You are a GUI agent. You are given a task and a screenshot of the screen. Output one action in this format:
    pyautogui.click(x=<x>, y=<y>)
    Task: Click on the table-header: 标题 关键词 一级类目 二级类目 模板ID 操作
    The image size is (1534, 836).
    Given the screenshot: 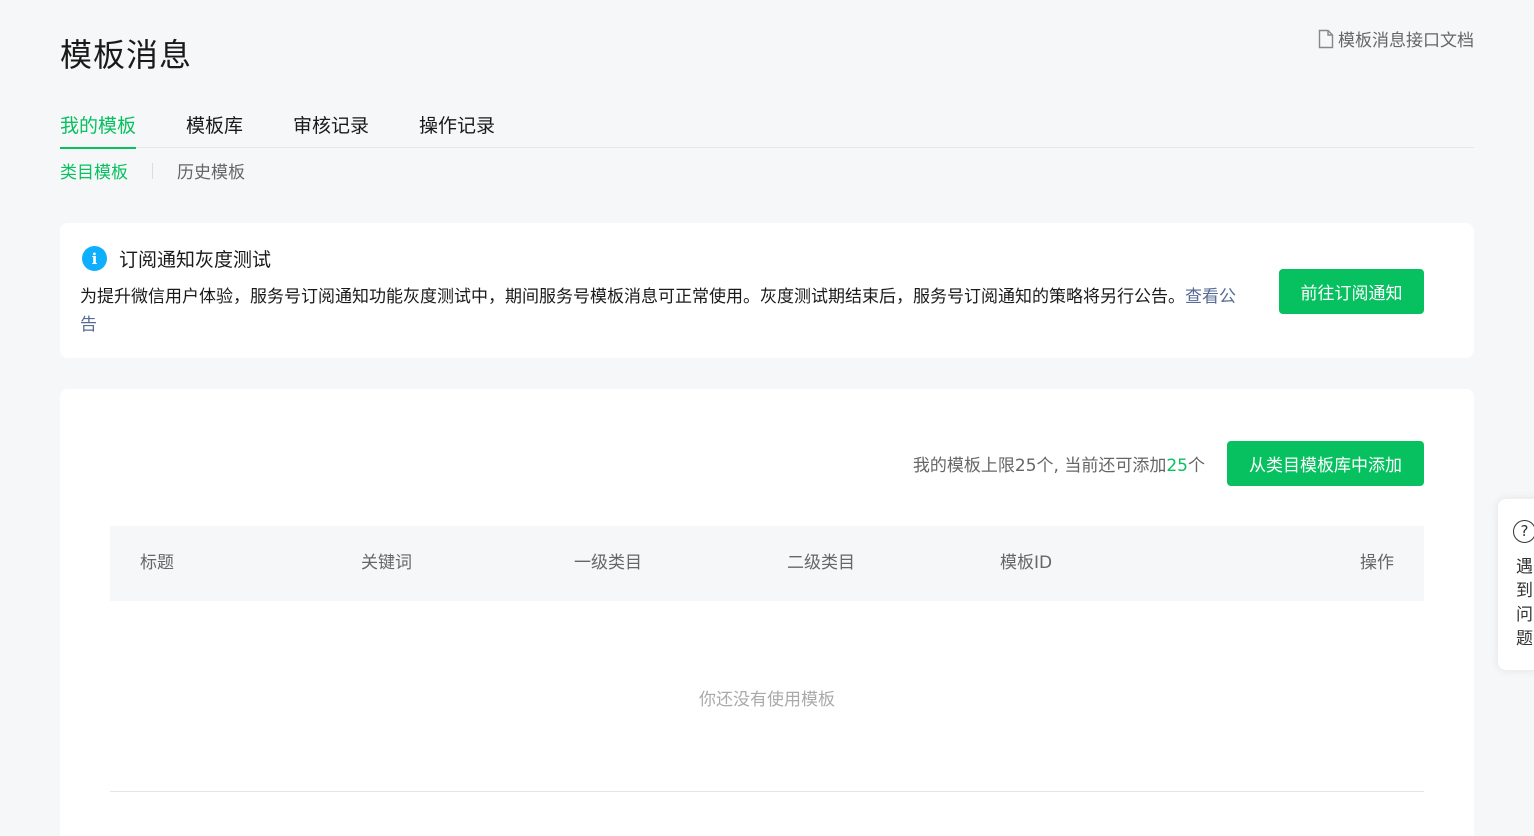 What is the action you would take?
    pyautogui.click(x=767, y=563)
    